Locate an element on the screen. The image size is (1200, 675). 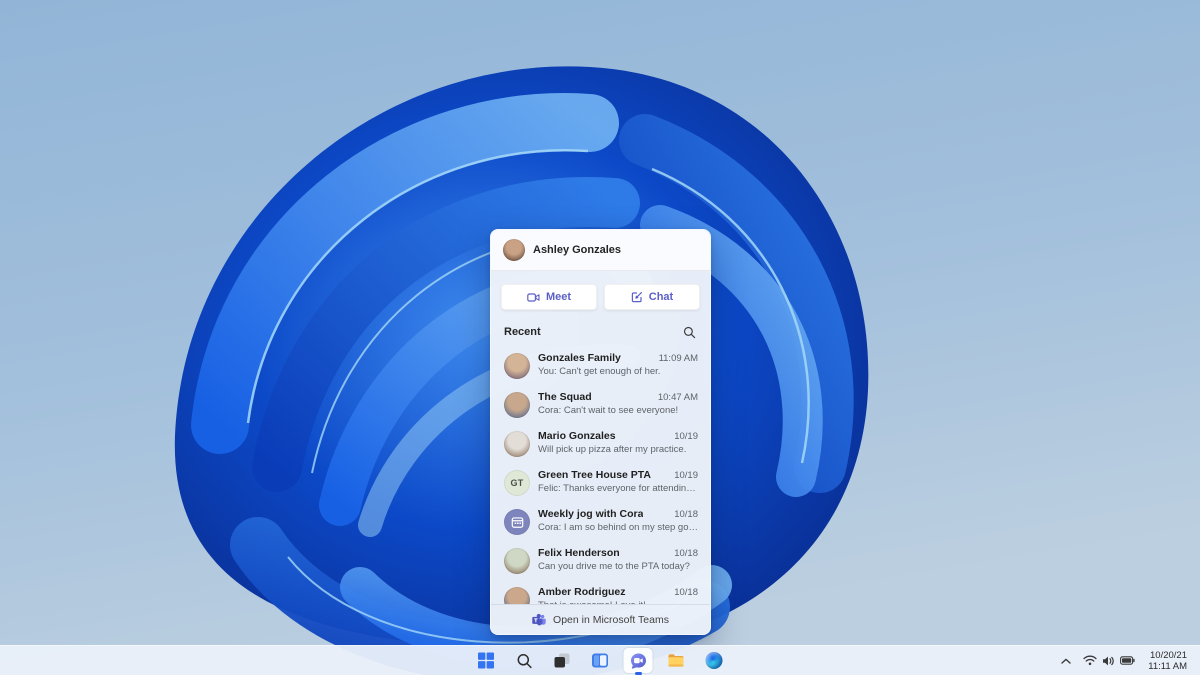
chat-button: Chat is located at coordinates (652, 297).